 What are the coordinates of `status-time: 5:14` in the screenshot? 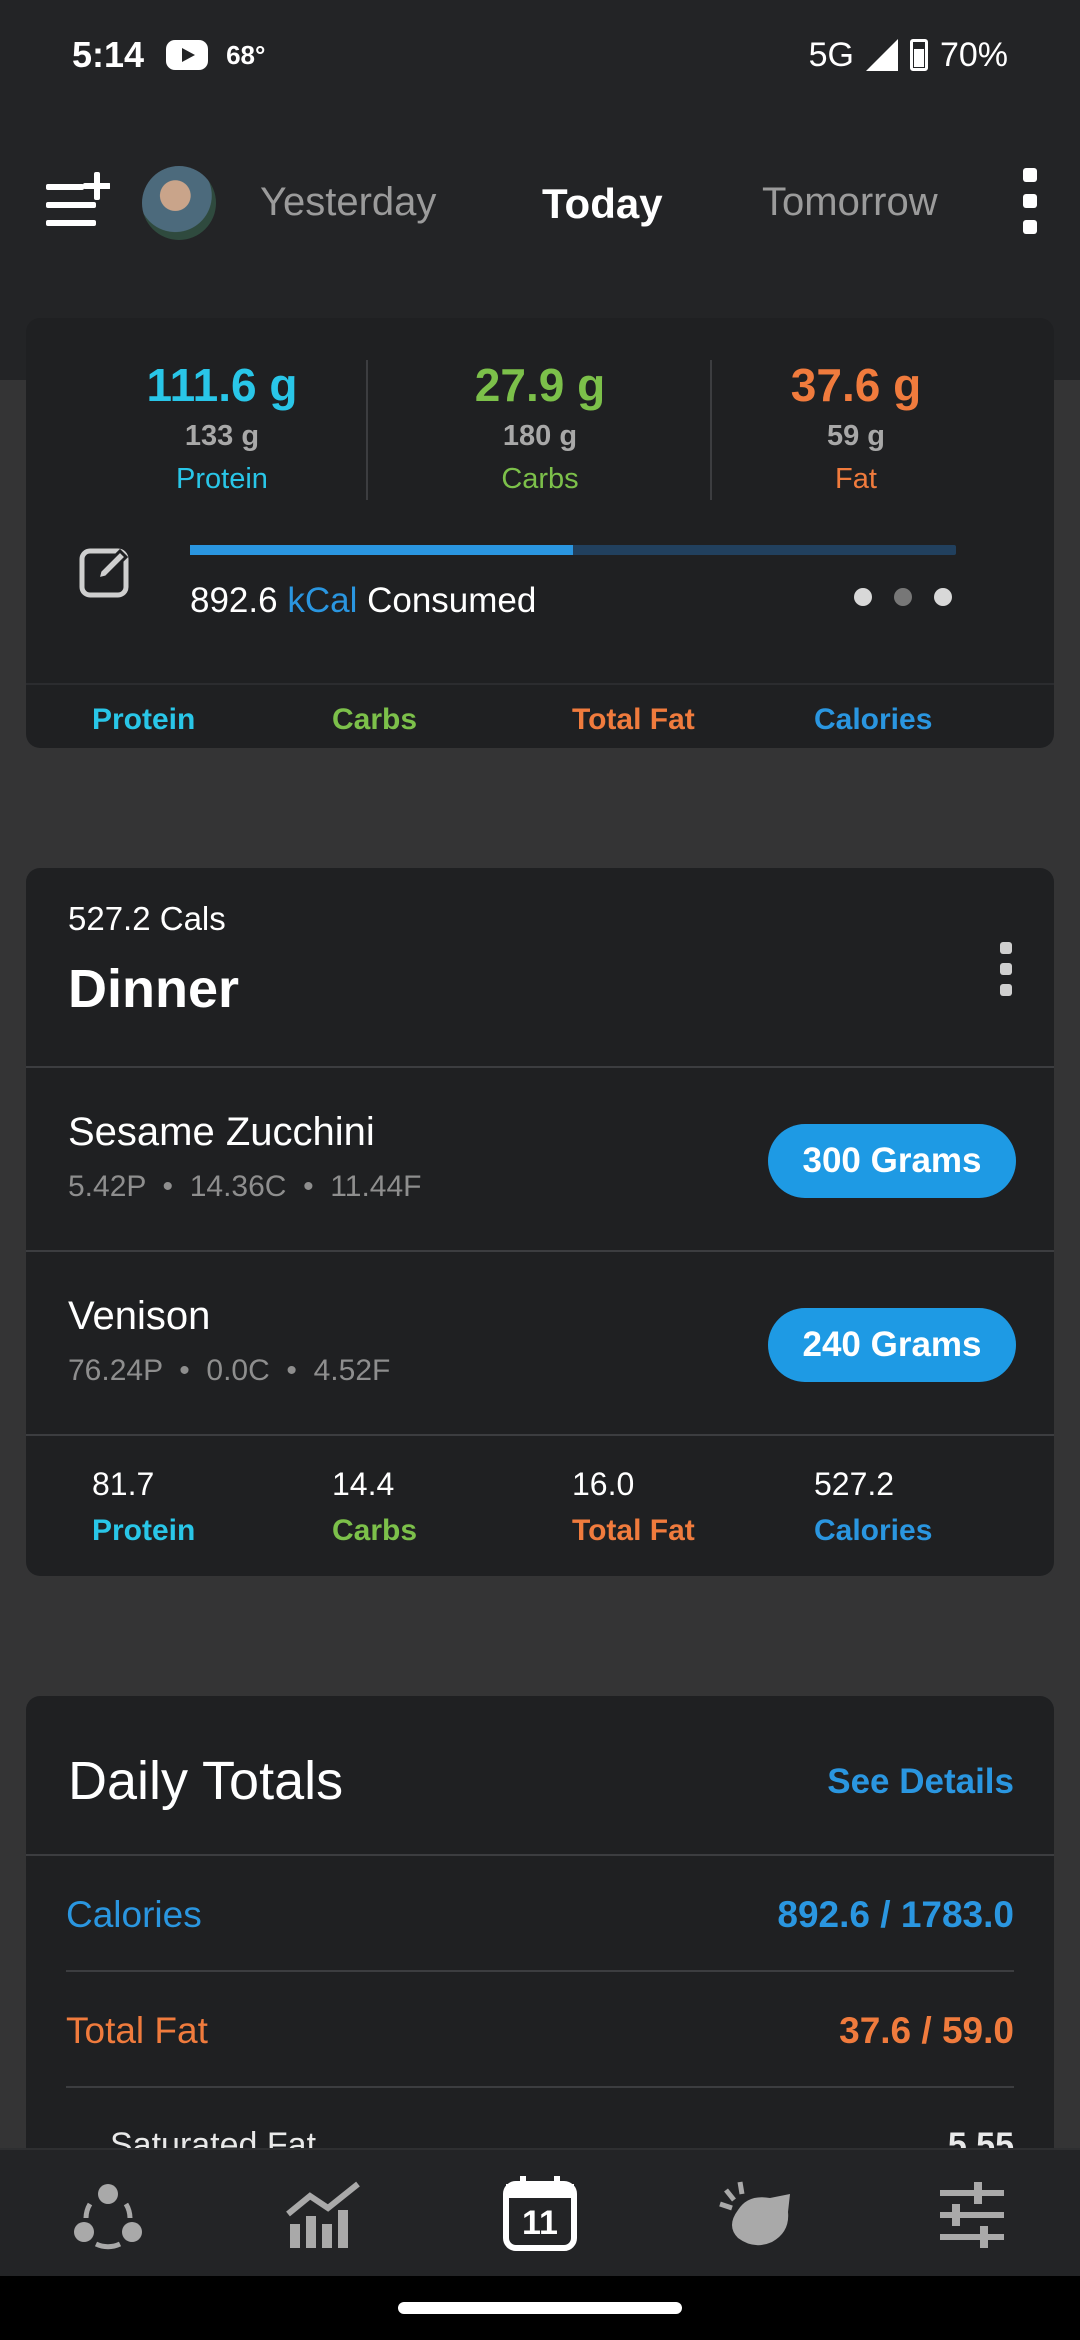 It's located at (108, 54).